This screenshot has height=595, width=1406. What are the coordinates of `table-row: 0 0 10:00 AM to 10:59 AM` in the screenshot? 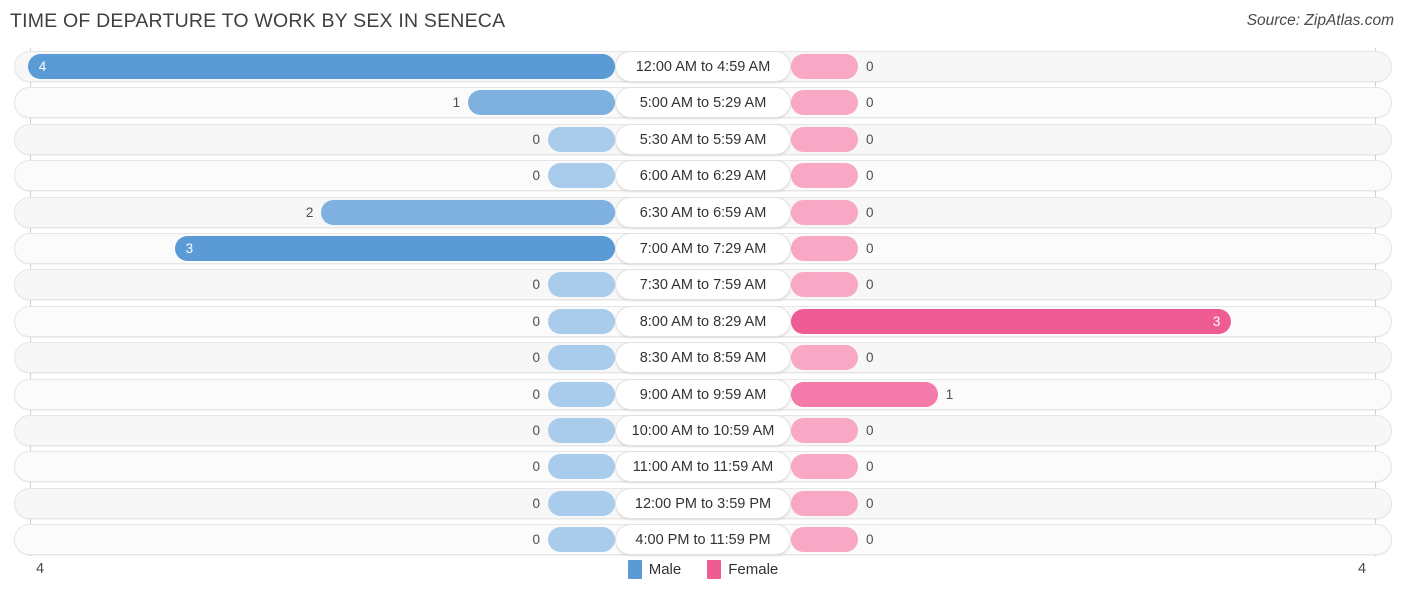 It's located at (703, 430).